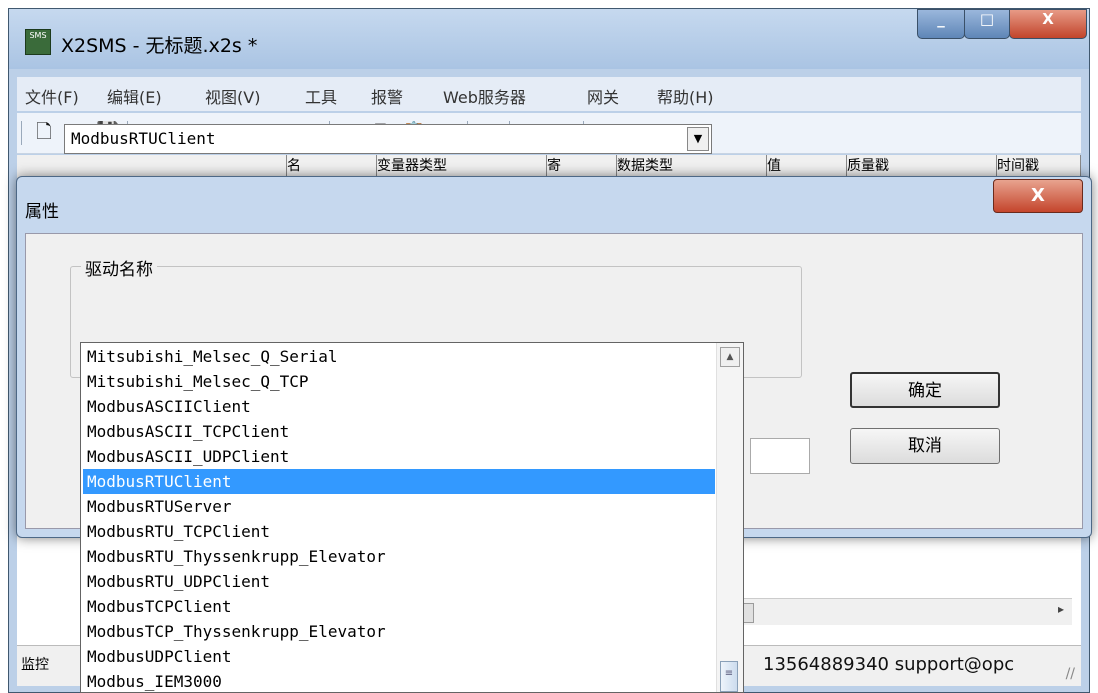 The image size is (1098, 693). What do you see at coordinates (1070, 674) in the screenshot?
I see `resize-grip-icon: //` at bounding box center [1070, 674].